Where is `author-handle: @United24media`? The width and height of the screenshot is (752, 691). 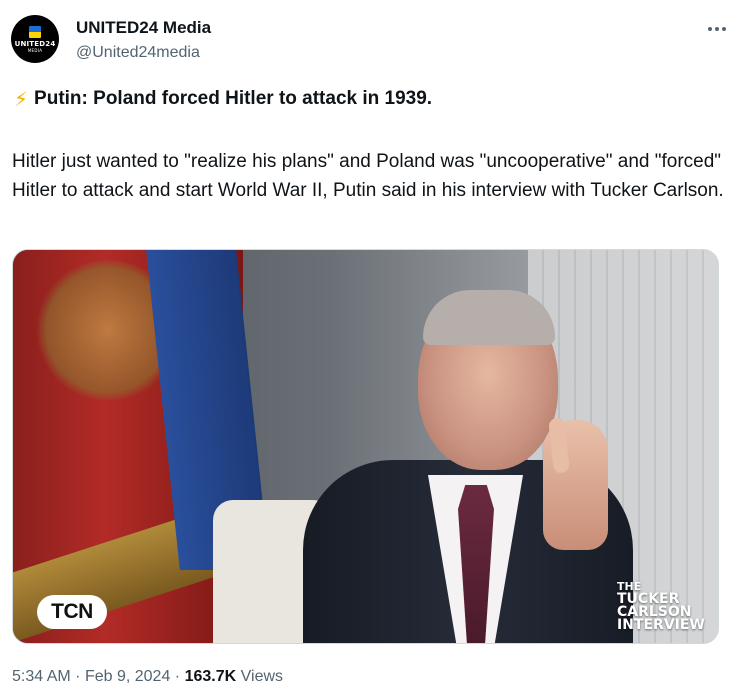
author-handle: @United24media is located at coordinates (138, 53).